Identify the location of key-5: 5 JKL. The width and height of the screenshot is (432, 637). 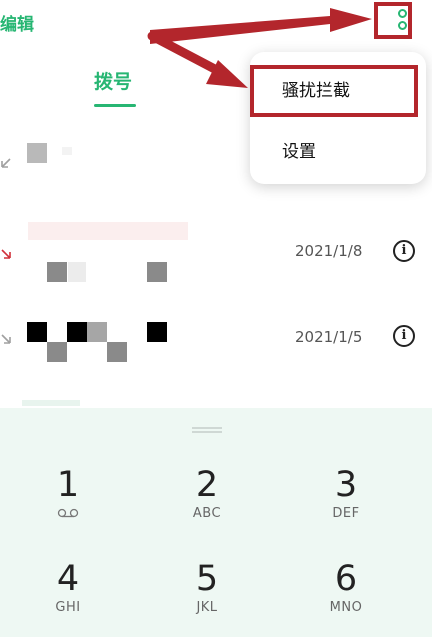
(207, 587).